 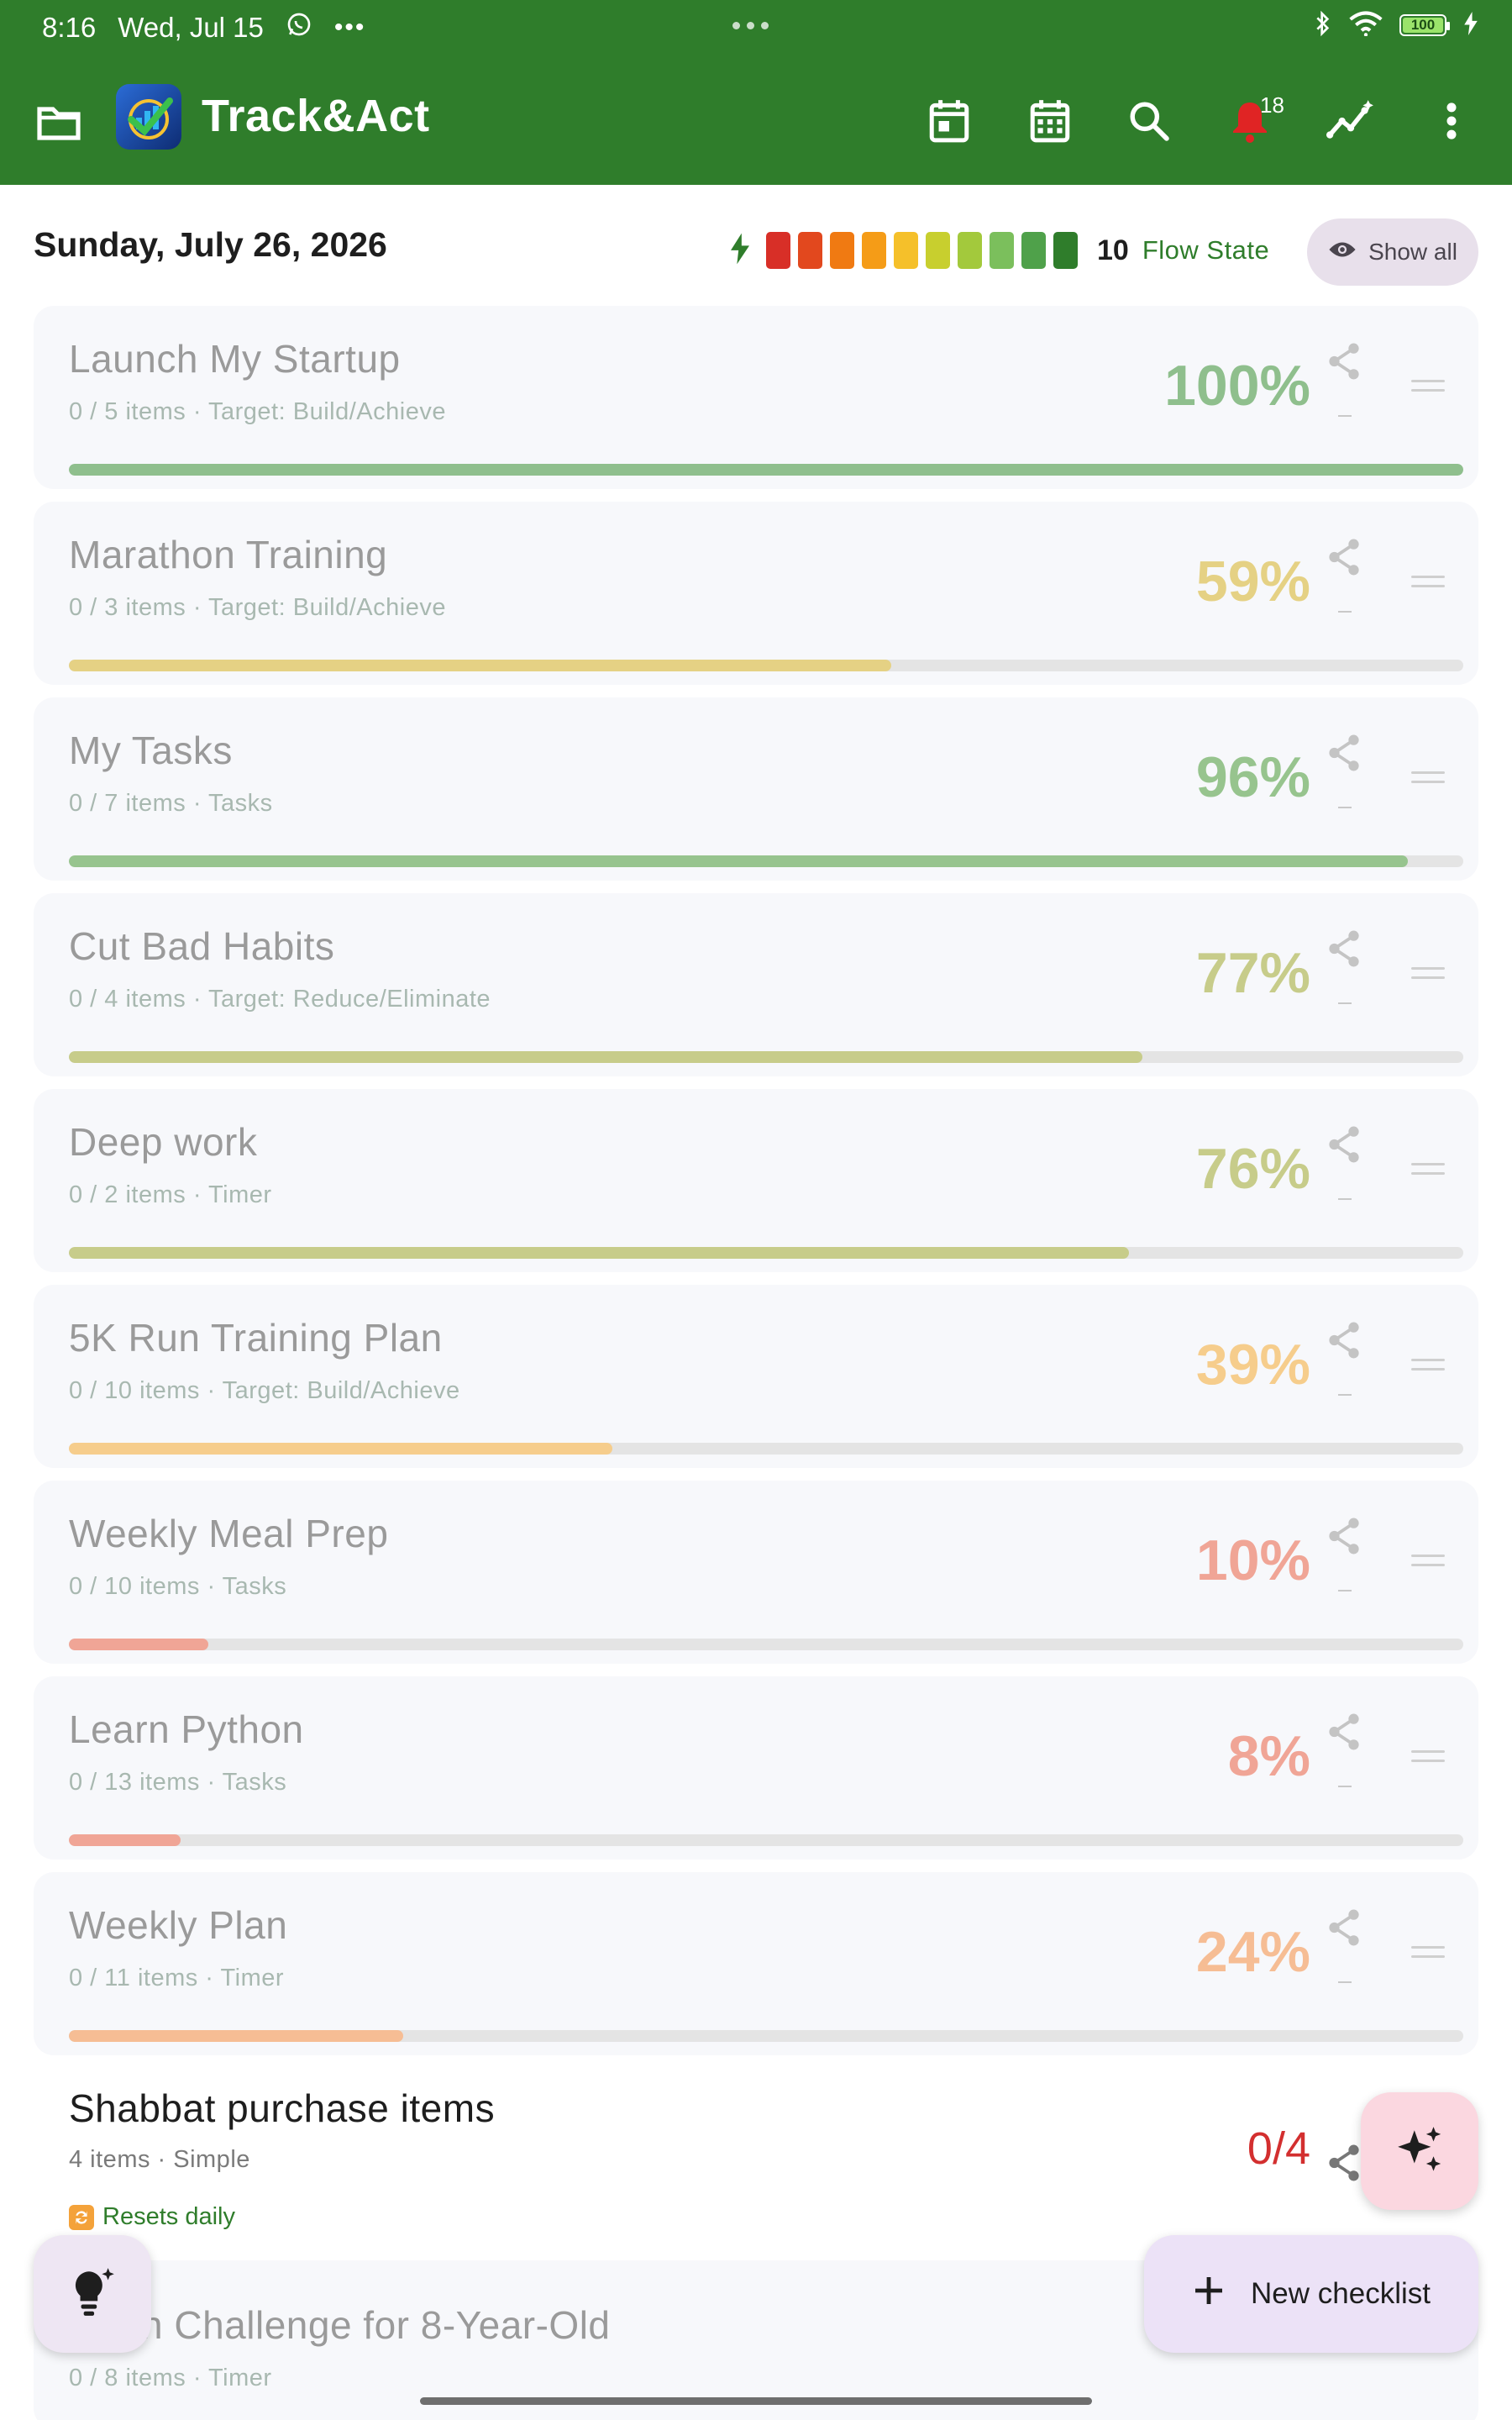 I want to click on home-indicator, so click(x=756, y=2401).